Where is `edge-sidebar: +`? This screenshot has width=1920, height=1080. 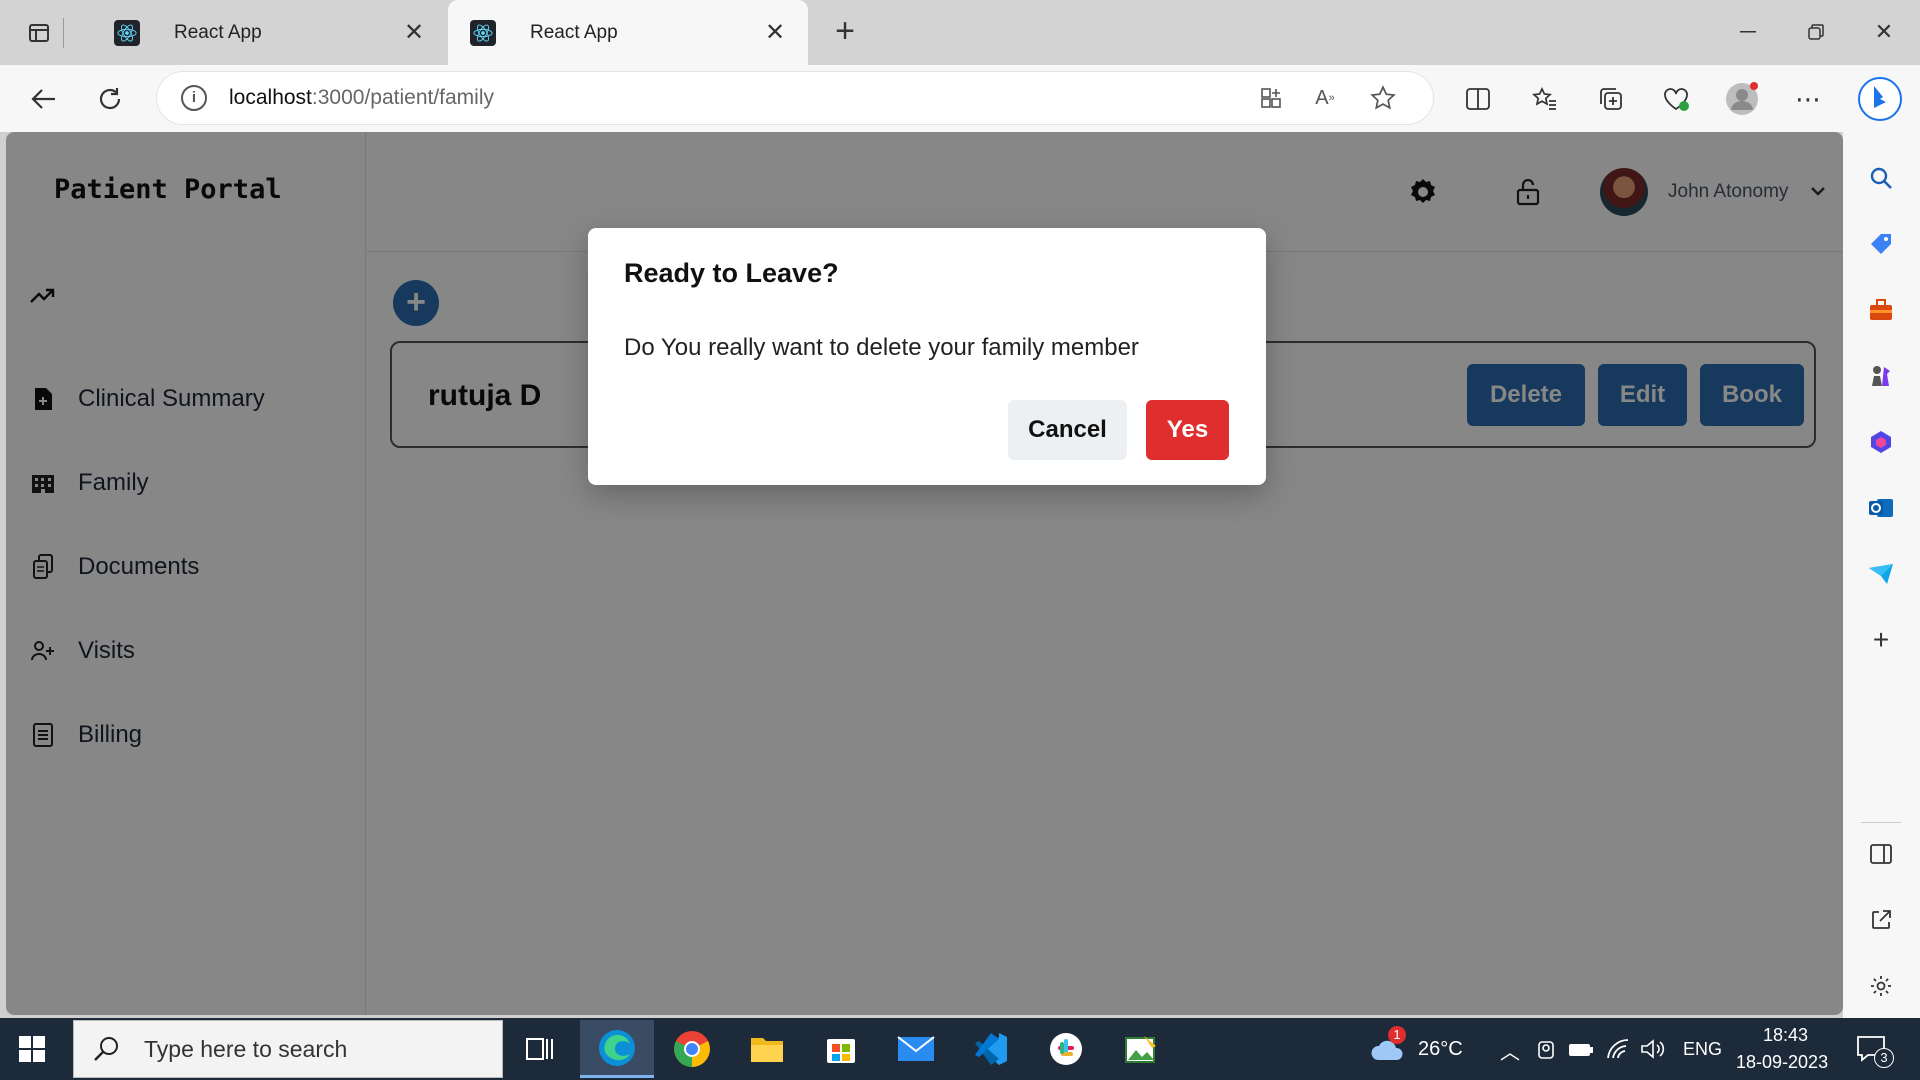
edge-sidebar: + is located at coordinates (1881, 575).